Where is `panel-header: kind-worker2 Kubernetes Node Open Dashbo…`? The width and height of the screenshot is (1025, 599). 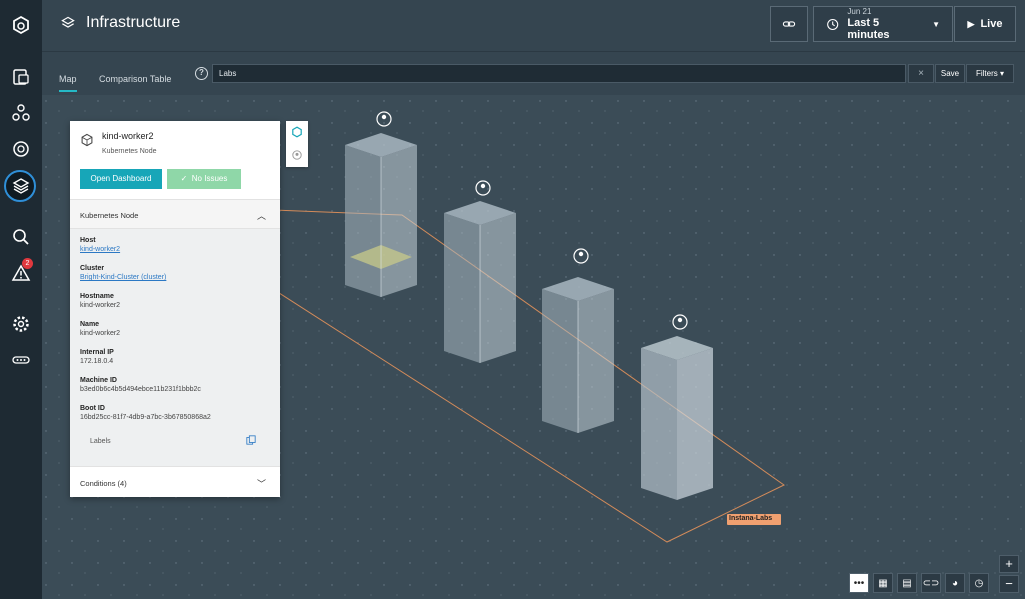 panel-header: kind-worker2 Kubernetes Node Open Dashbo… is located at coordinates (175, 160).